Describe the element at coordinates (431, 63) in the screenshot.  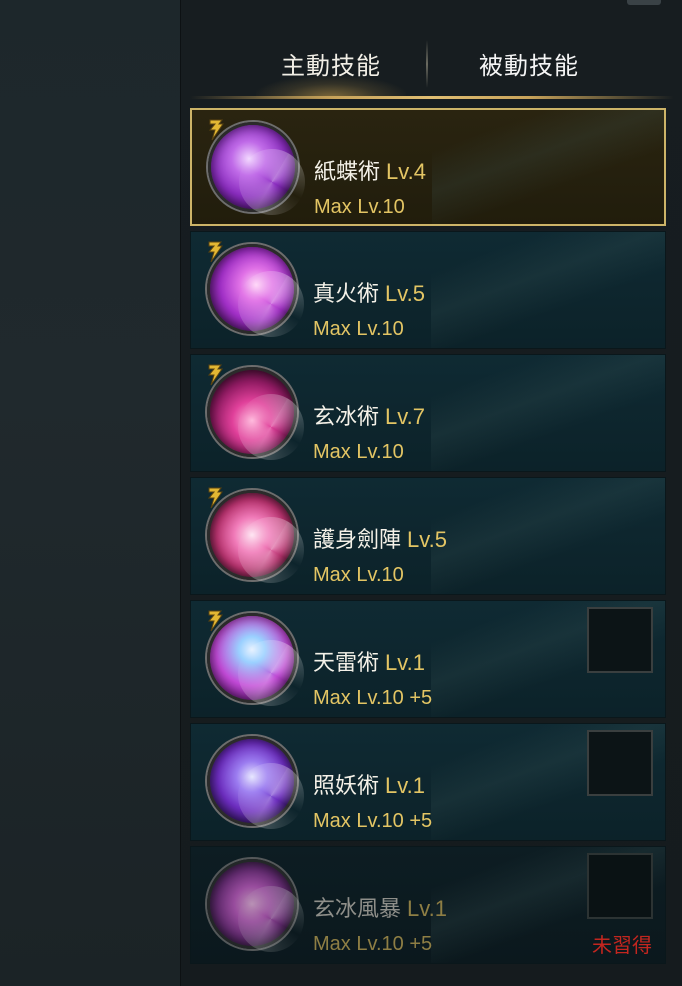
I see `tab-bar: 主動技能 被動技能` at that location.